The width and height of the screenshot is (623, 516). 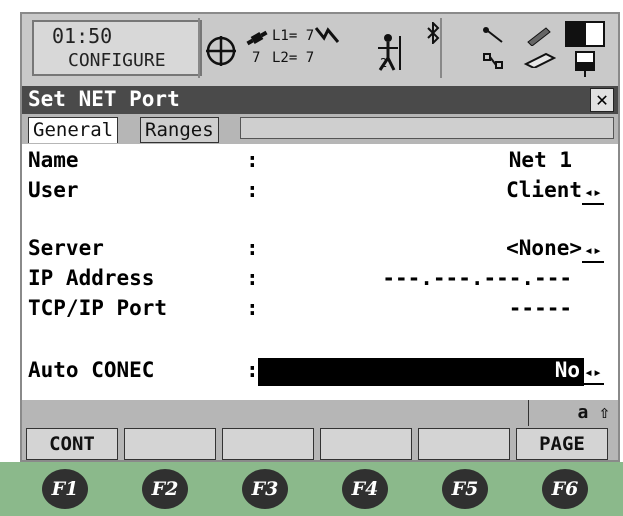 I want to click on tab-ranges: Ranges, so click(x=179, y=130).